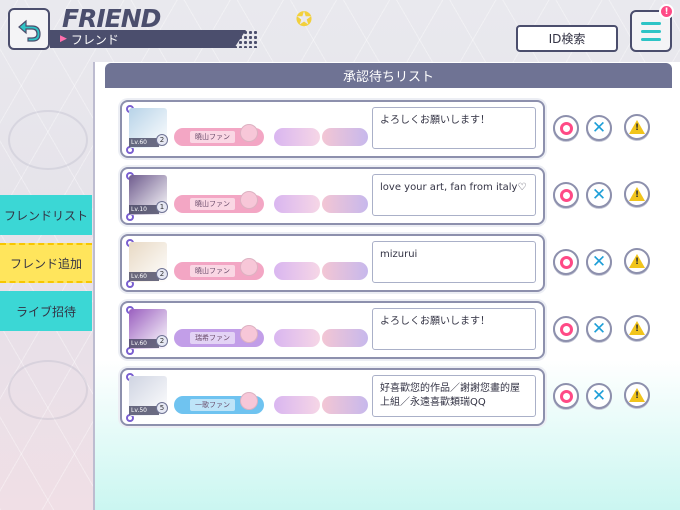 The height and width of the screenshot is (510, 680). I want to click on fan-label: 瑞希ファン, so click(212, 338).